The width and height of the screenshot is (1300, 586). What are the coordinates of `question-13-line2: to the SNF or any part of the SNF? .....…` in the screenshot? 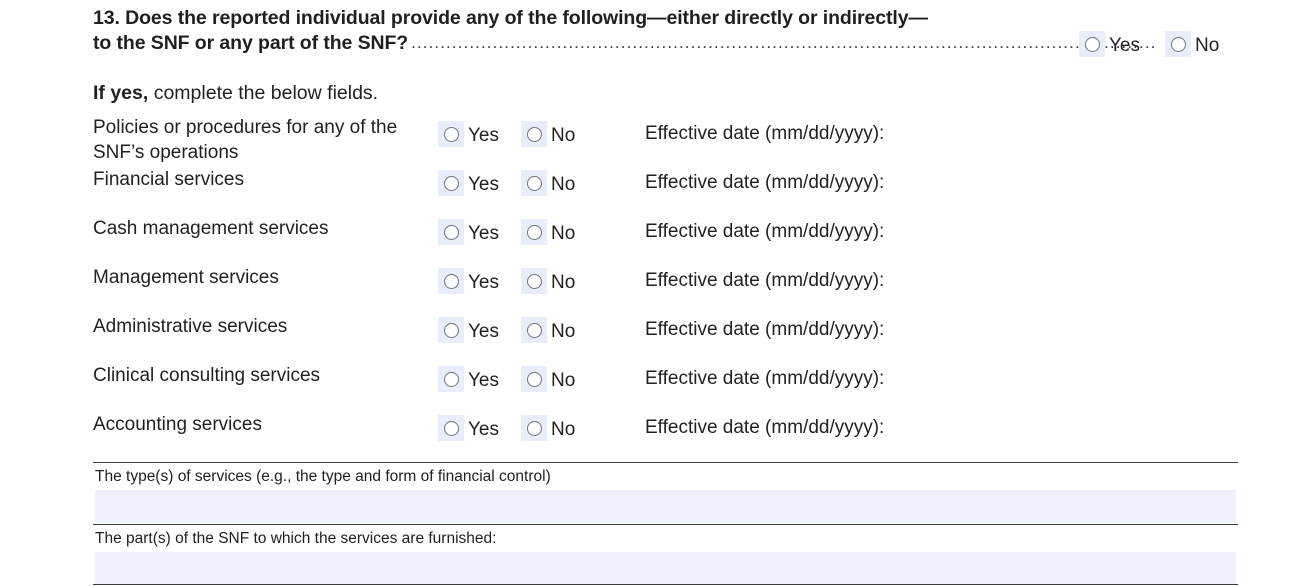 It's located at (665, 43).